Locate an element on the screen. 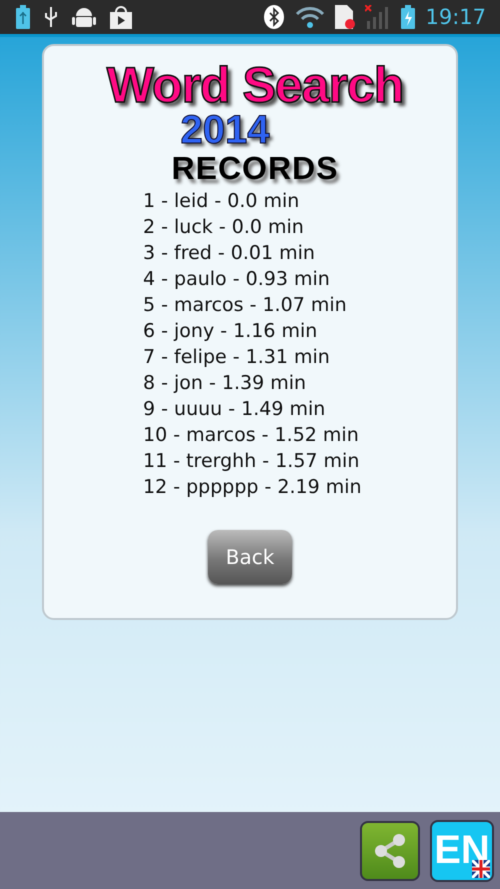 The height and width of the screenshot is (889, 500). record-entry: 2 - luck - 0.0 min is located at coordinates (224, 227).